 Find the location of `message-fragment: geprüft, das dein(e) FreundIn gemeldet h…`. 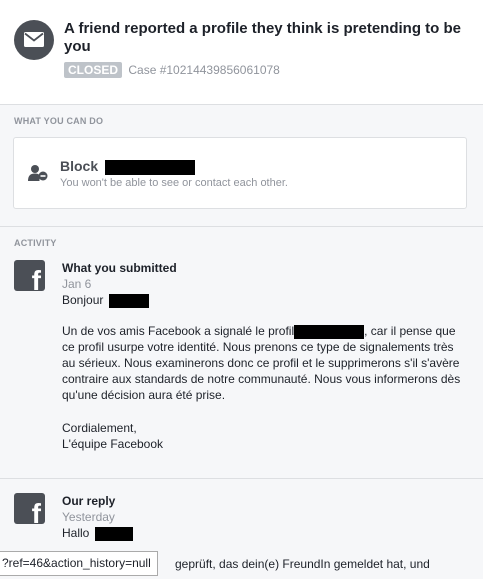

message-fragment: geprüft, das dein(e) FreundIn gemeldet h… is located at coordinates (302, 564).